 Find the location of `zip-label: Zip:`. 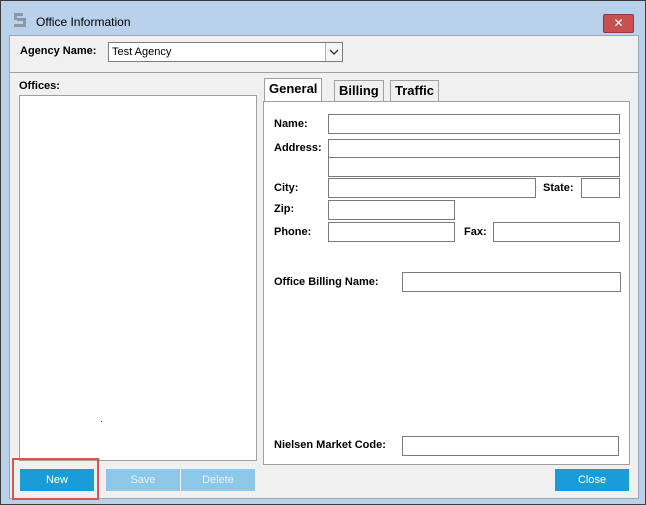

zip-label: Zip: is located at coordinates (284, 209).